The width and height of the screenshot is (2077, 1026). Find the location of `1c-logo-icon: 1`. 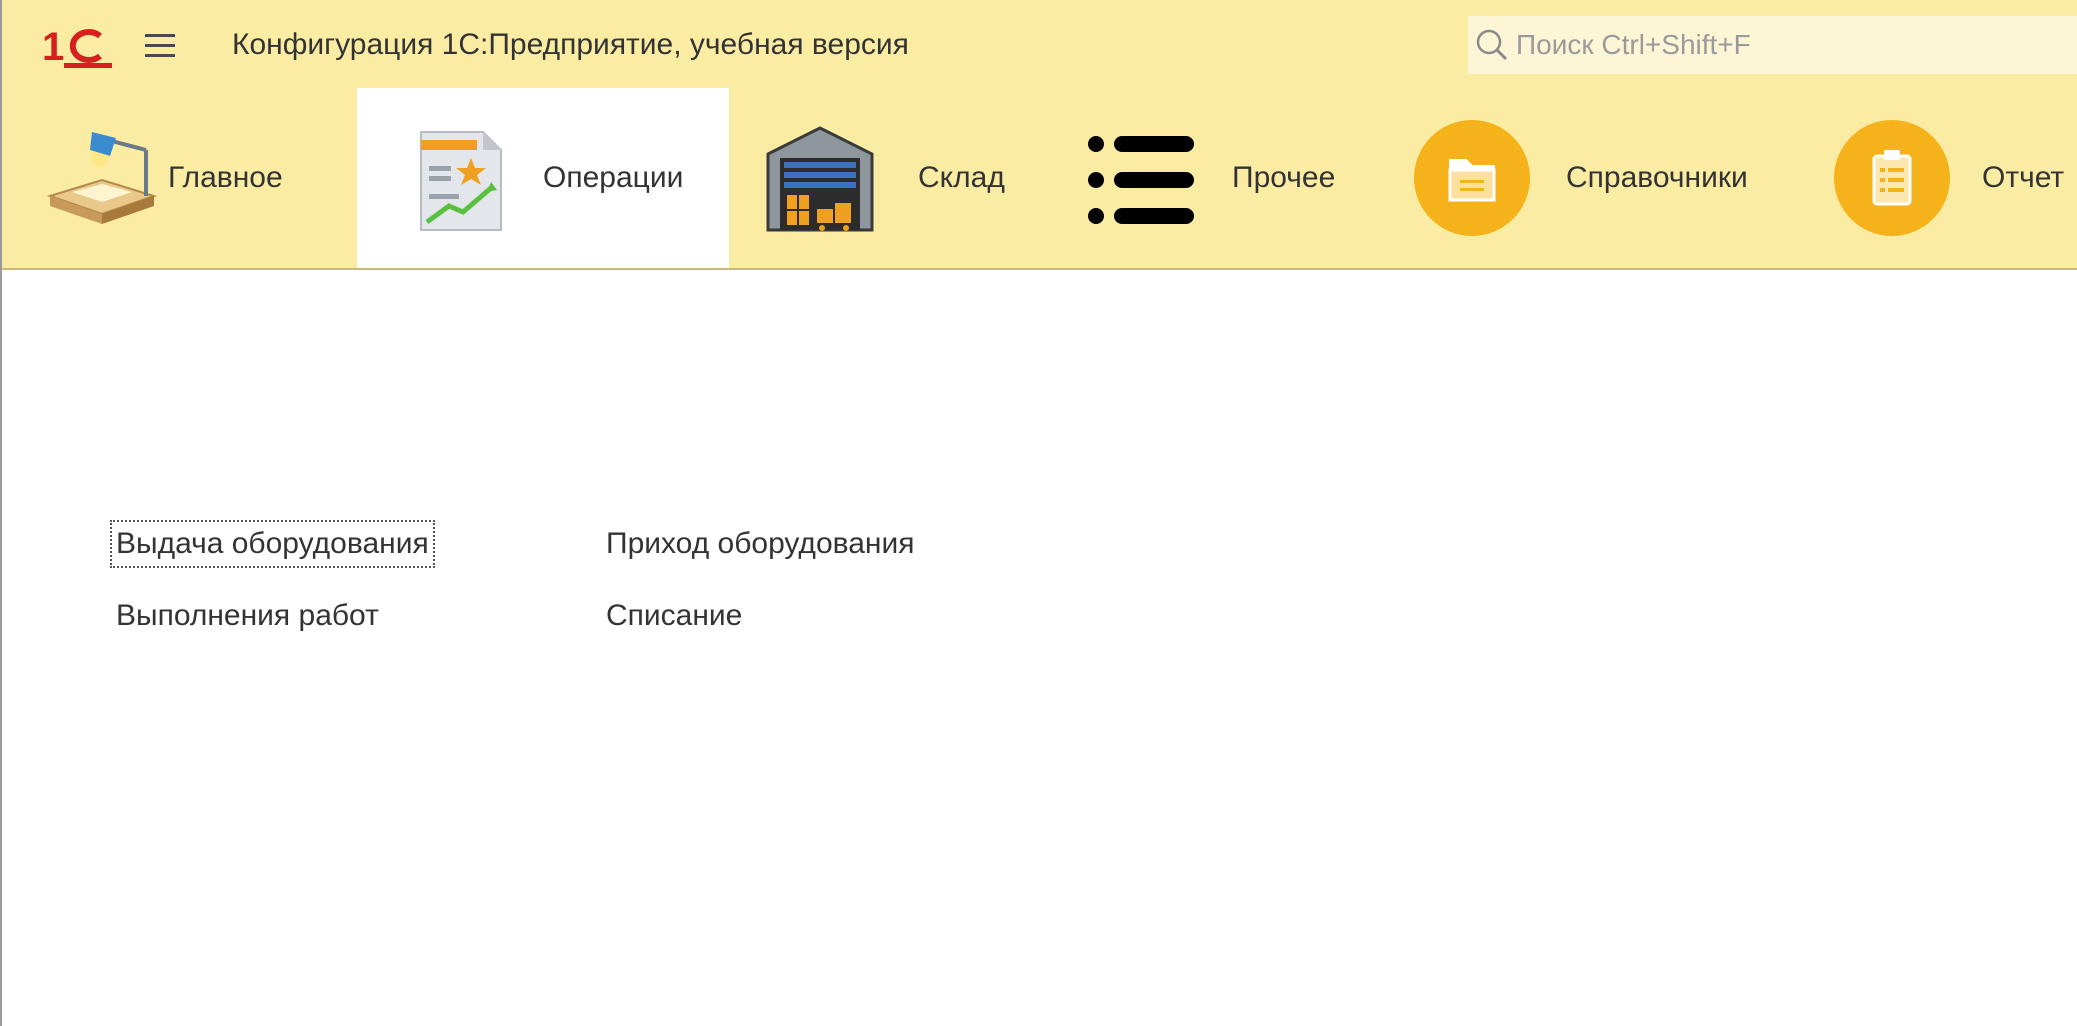

1c-logo-icon: 1 is located at coordinates (78, 46).